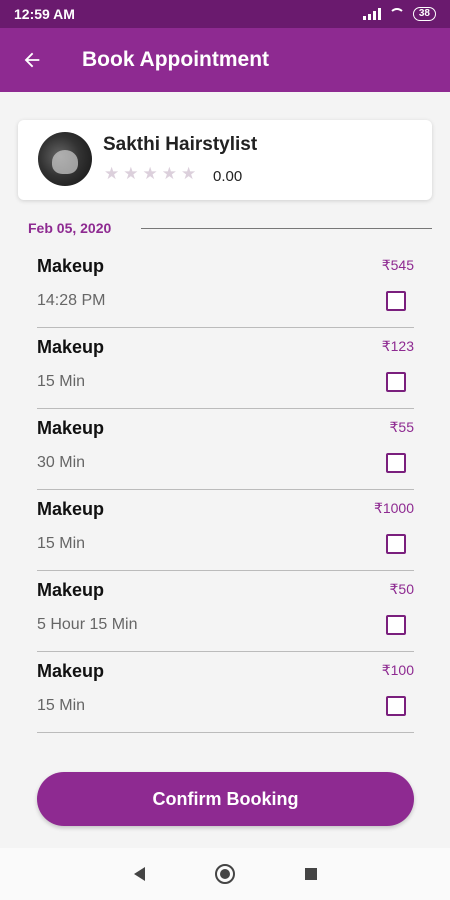 Image resolution: width=450 pixels, height=900 pixels. I want to click on service-item: Makeup ₹545 14:28 PM, so click(225, 287).